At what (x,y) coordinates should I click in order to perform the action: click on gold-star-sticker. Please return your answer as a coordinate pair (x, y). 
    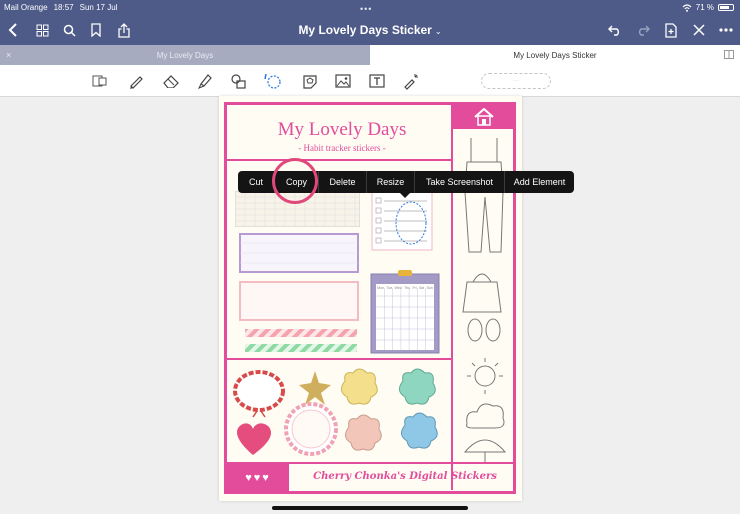
    Looking at the image, I should click on (315, 388).